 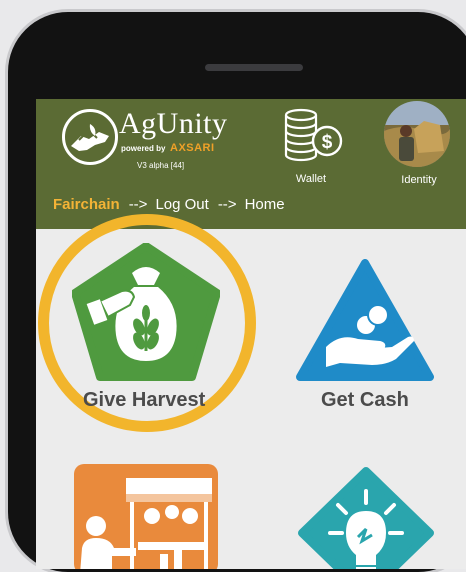 I want to click on identity-label: Identity, so click(x=419, y=180).